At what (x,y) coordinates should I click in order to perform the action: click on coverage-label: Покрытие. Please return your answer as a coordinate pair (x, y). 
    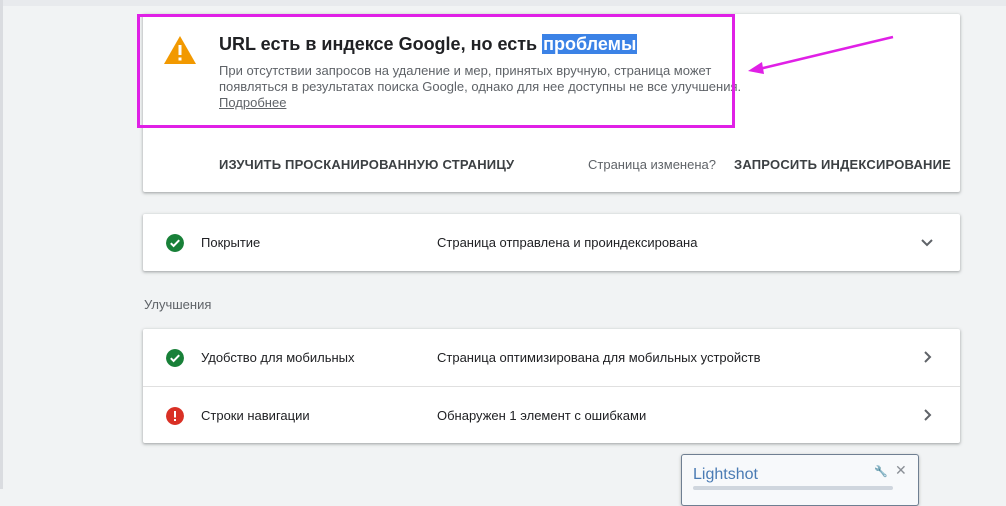
    Looking at the image, I should click on (231, 242).